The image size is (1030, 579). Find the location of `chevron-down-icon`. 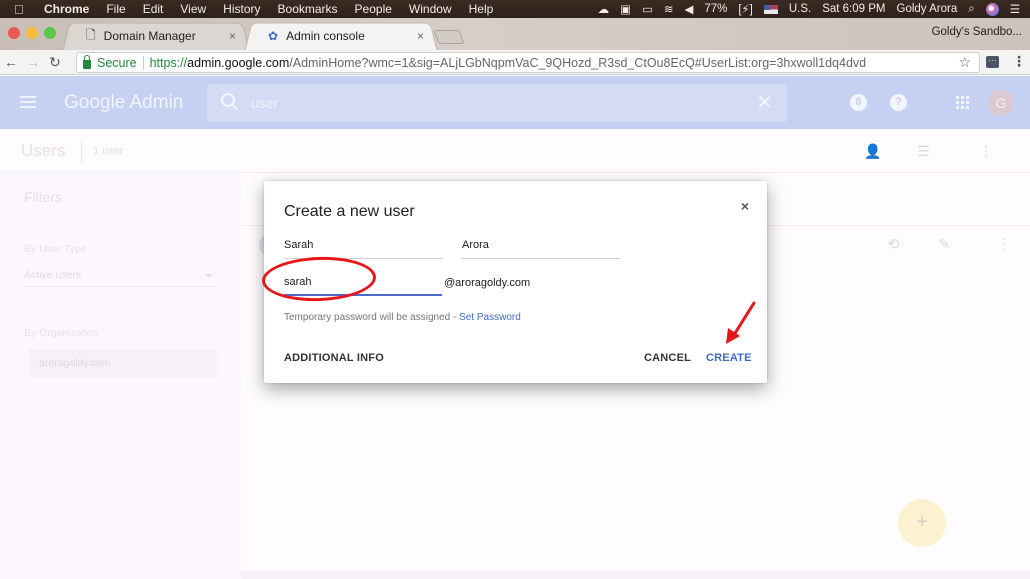

chevron-down-icon is located at coordinates (209, 276).